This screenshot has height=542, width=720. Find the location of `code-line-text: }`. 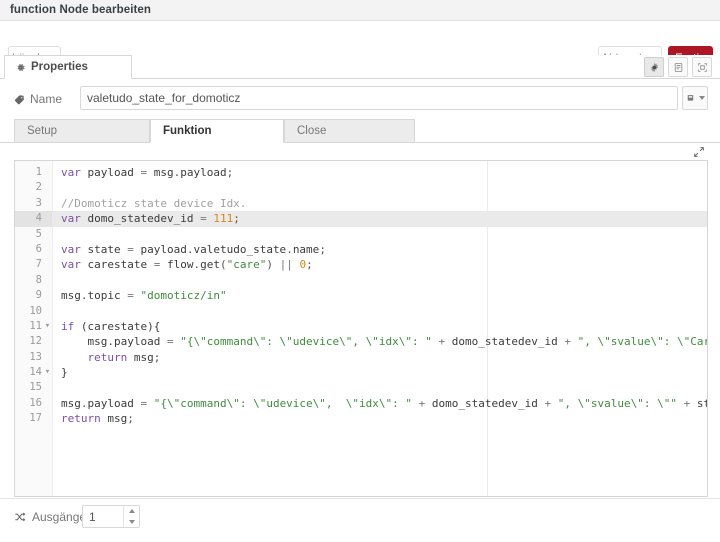

code-line-text: } is located at coordinates (64, 373).